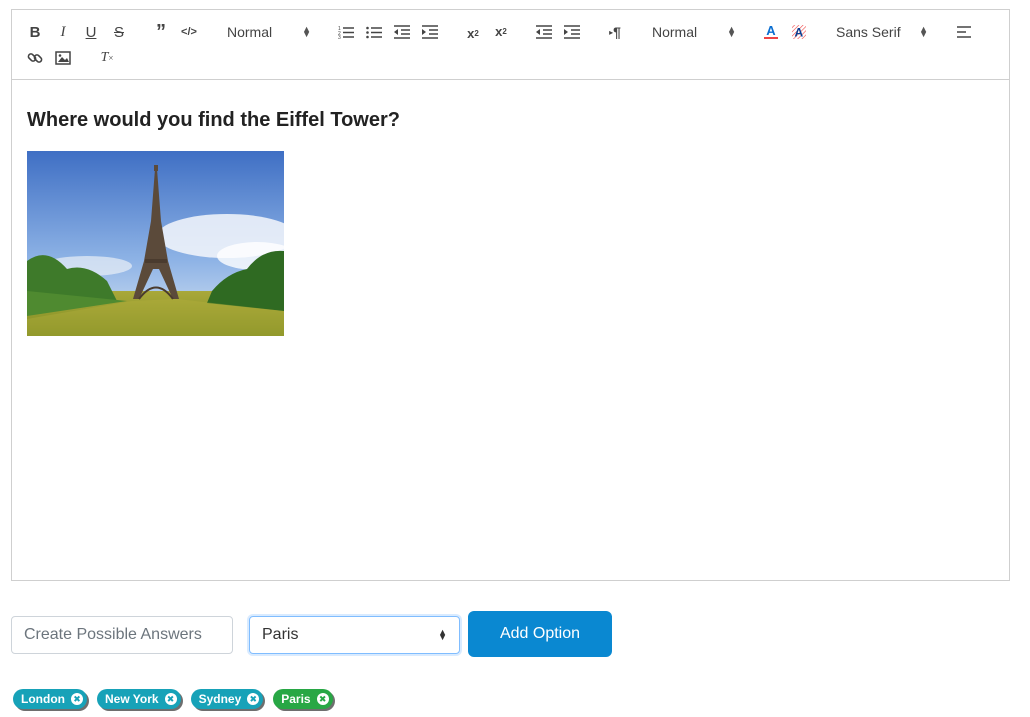 This screenshot has width=1030, height=717. What do you see at coordinates (35, 32) in the screenshot?
I see `bold-icon: B` at bounding box center [35, 32].